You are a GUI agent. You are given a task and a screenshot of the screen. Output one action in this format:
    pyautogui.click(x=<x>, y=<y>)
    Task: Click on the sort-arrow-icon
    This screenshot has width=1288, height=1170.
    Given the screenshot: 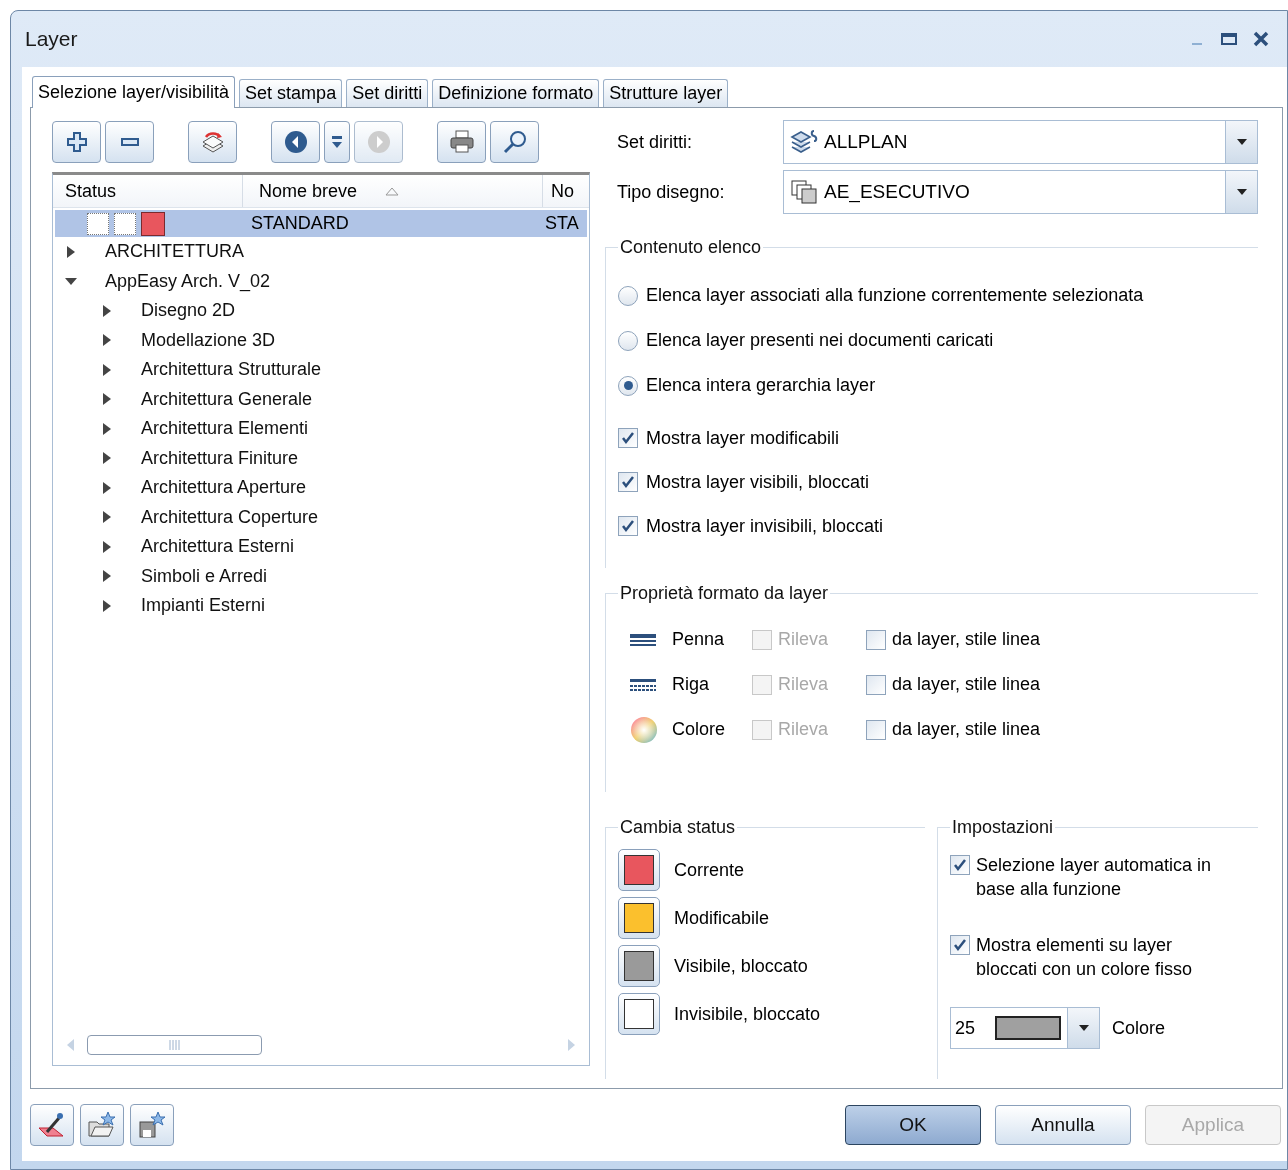 What is the action you would take?
    pyautogui.click(x=392, y=191)
    